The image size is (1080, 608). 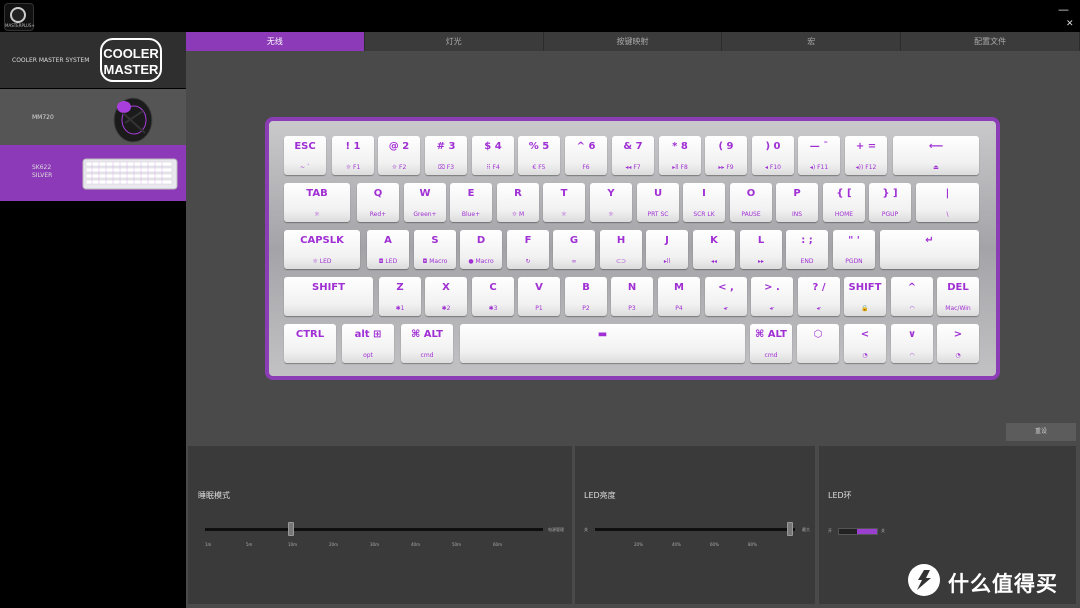 I want to click on key: alt ⊞ opt, so click(x=368, y=343).